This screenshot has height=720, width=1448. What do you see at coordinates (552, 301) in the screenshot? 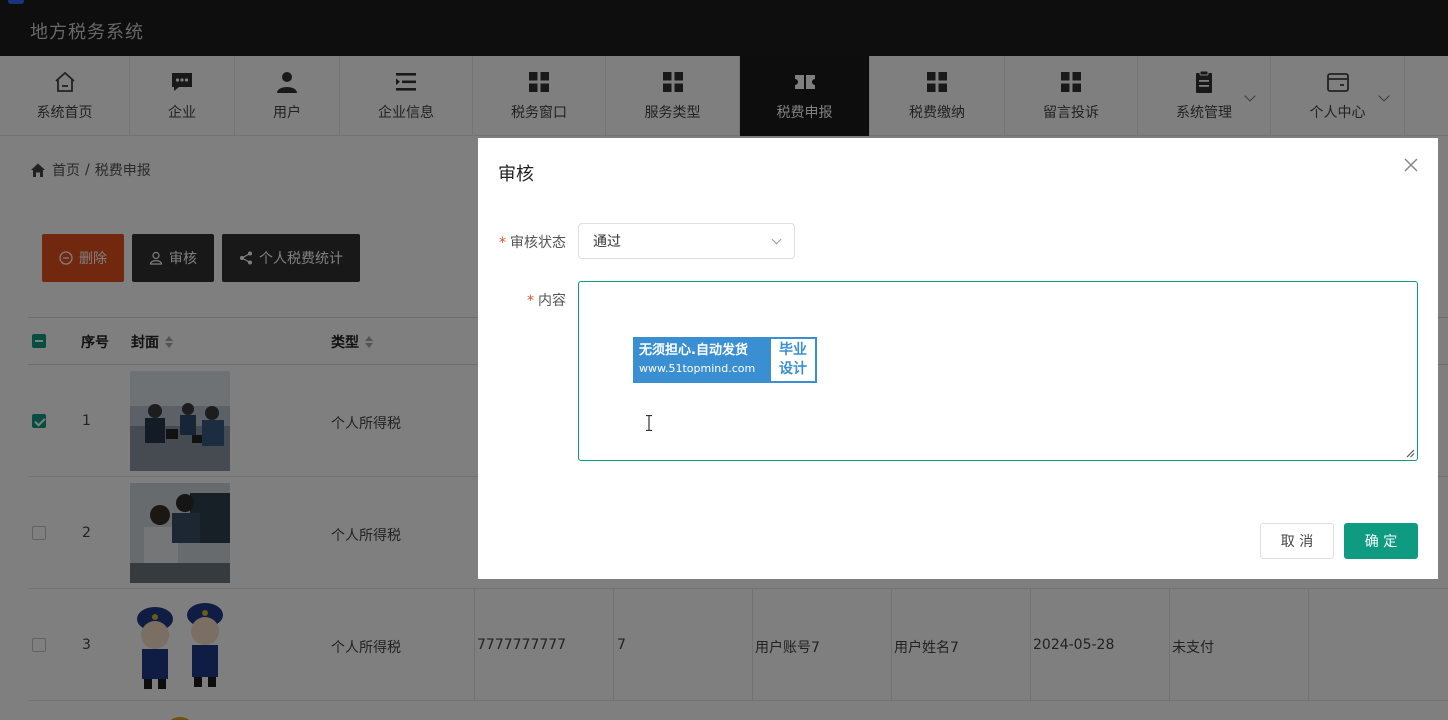
I see `content-label-text: 内容` at bounding box center [552, 301].